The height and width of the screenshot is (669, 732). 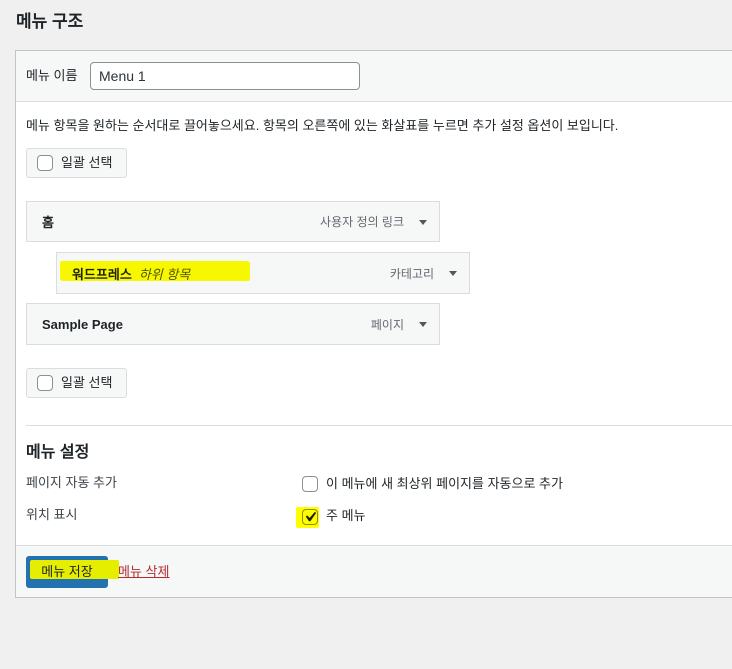 I want to click on menu-name-label: 메뉴 이름, so click(x=52, y=75).